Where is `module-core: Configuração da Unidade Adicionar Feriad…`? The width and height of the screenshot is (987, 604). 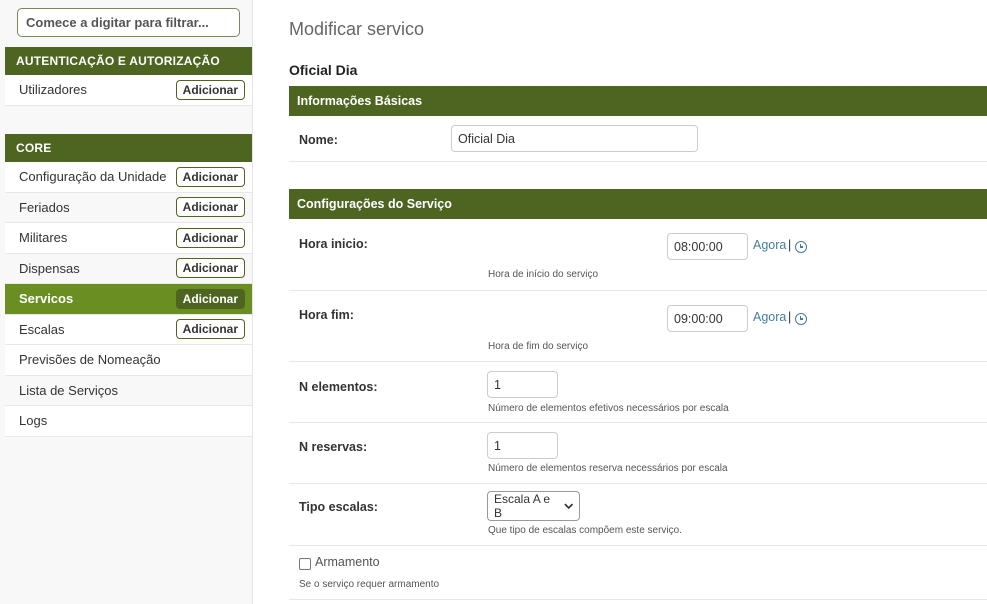
module-core: Configuração da Unidade Adicionar Feriad… is located at coordinates (128, 299).